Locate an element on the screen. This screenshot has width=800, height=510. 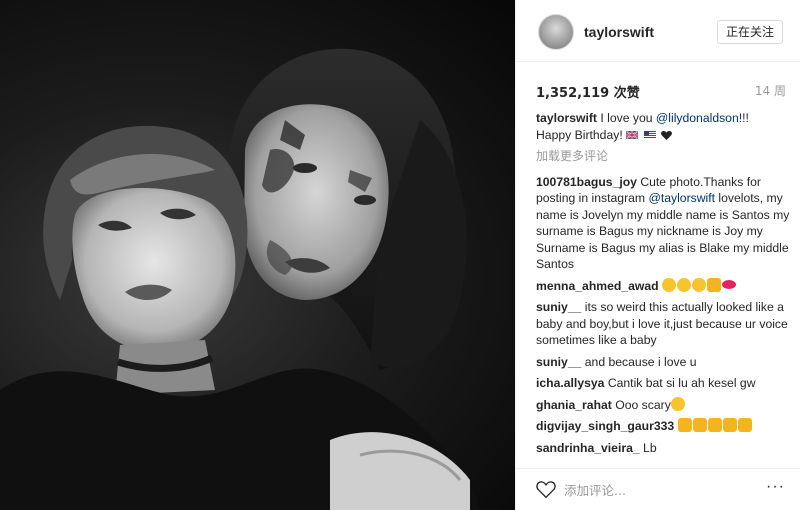
comment-username: ghania_rahat is located at coordinates (574, 405).